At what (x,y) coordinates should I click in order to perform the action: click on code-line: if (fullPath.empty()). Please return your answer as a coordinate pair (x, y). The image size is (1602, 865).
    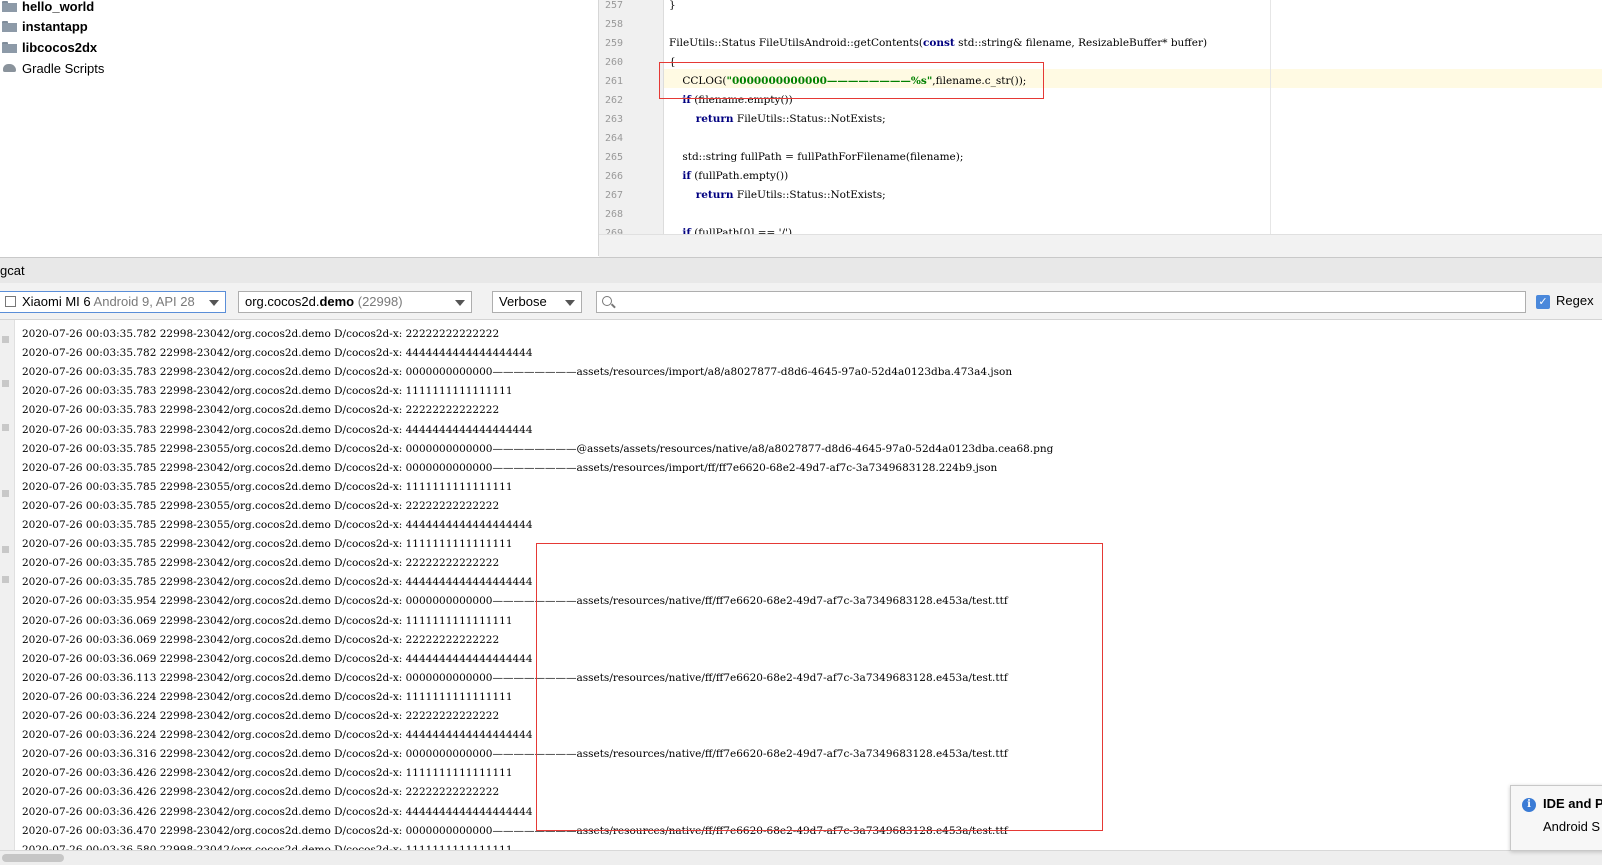
    Looking at the image, I should click on (735, 176).